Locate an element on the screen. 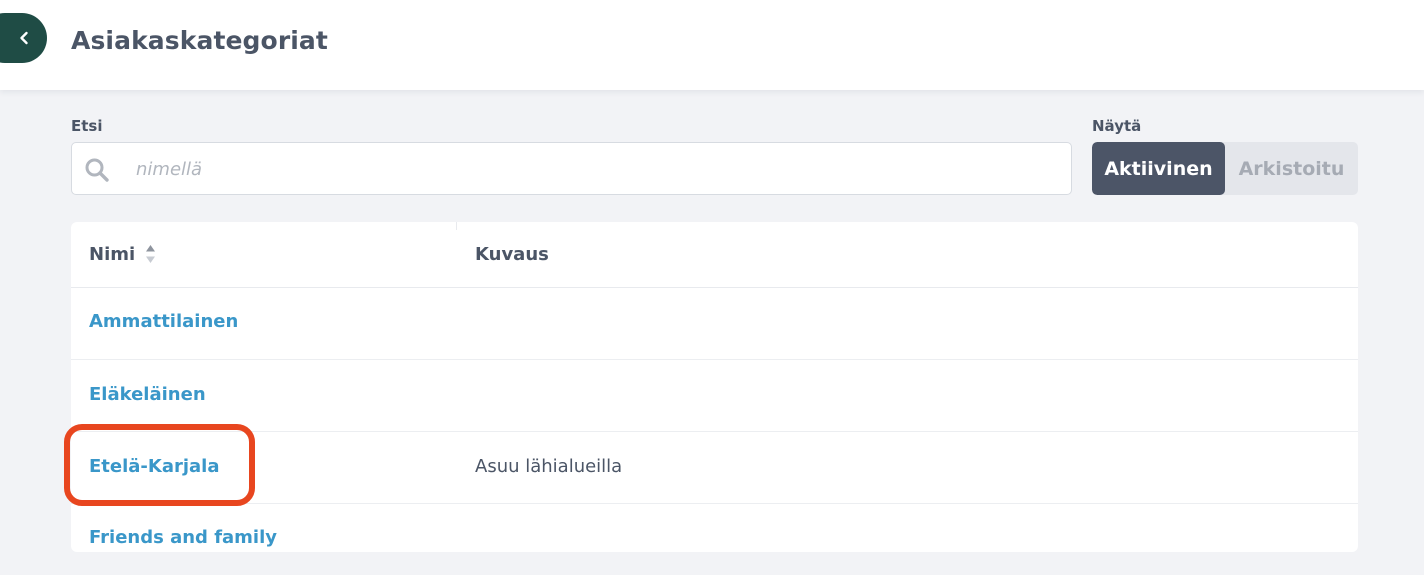  filter-label: Näytä is located at coordinates (1117, 126).